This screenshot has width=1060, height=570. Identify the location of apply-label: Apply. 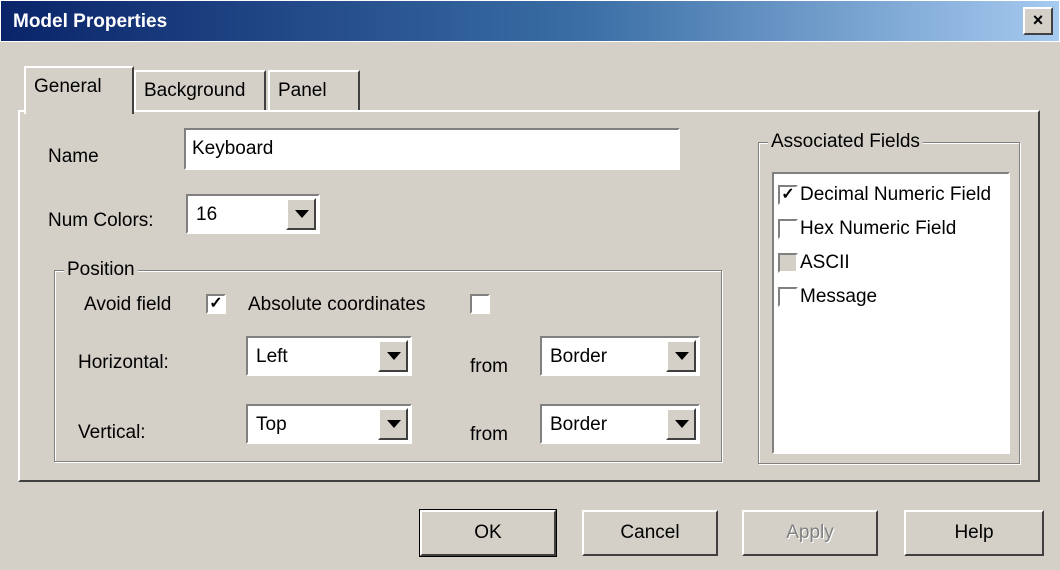
(810, 532).